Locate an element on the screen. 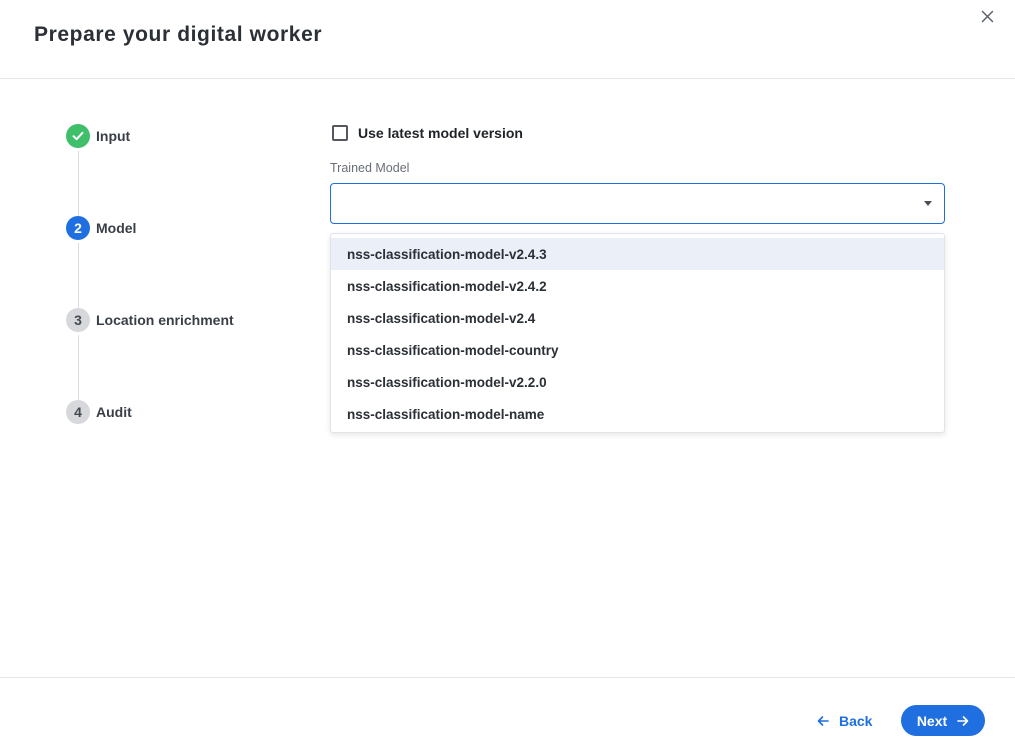 The image size is (1015, 742). step-label: Audit is located at coordinates (114, 412).